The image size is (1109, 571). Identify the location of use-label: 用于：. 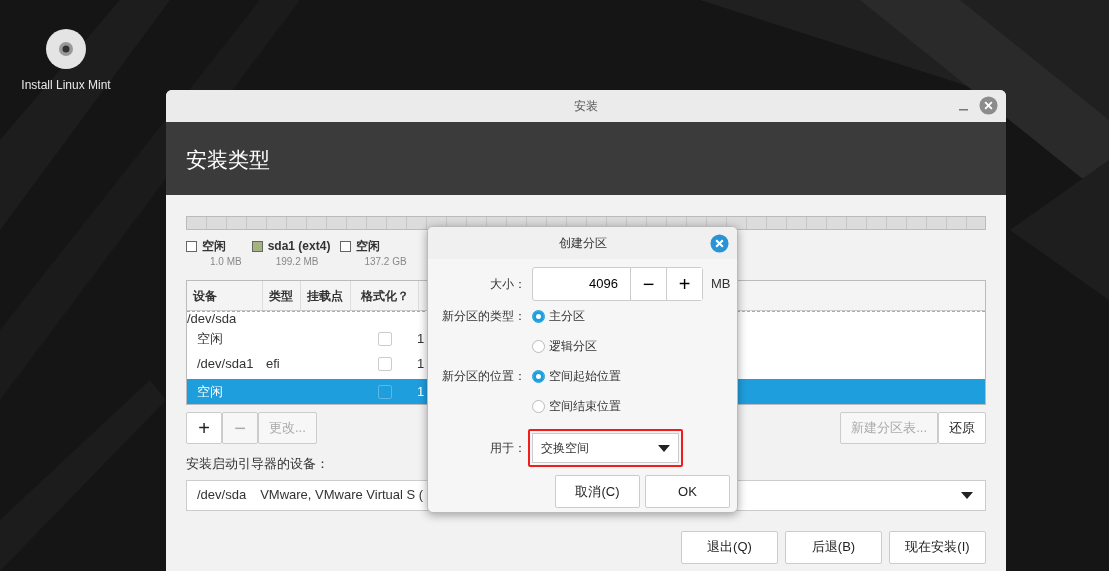
(507, 448).